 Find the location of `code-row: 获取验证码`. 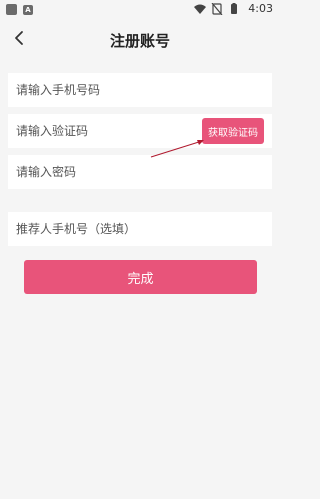

code-row: 获取验证码 is located at coordinates (140, 131).